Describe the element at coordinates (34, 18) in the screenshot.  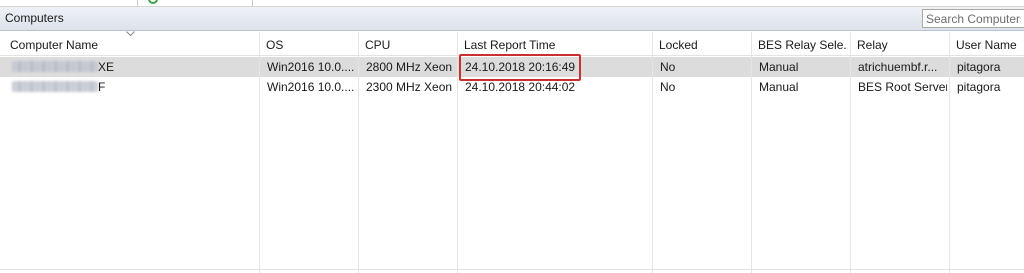
I see `panel-title: Computers` at that location.